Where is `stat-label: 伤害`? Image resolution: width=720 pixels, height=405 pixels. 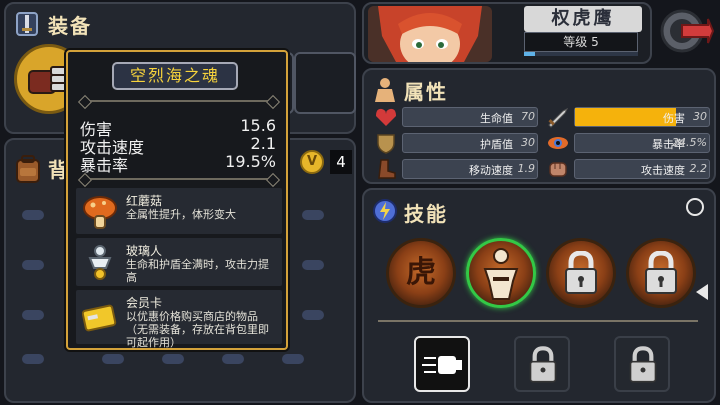 stat-label: 伤害 is located at coordinates (674, 118).